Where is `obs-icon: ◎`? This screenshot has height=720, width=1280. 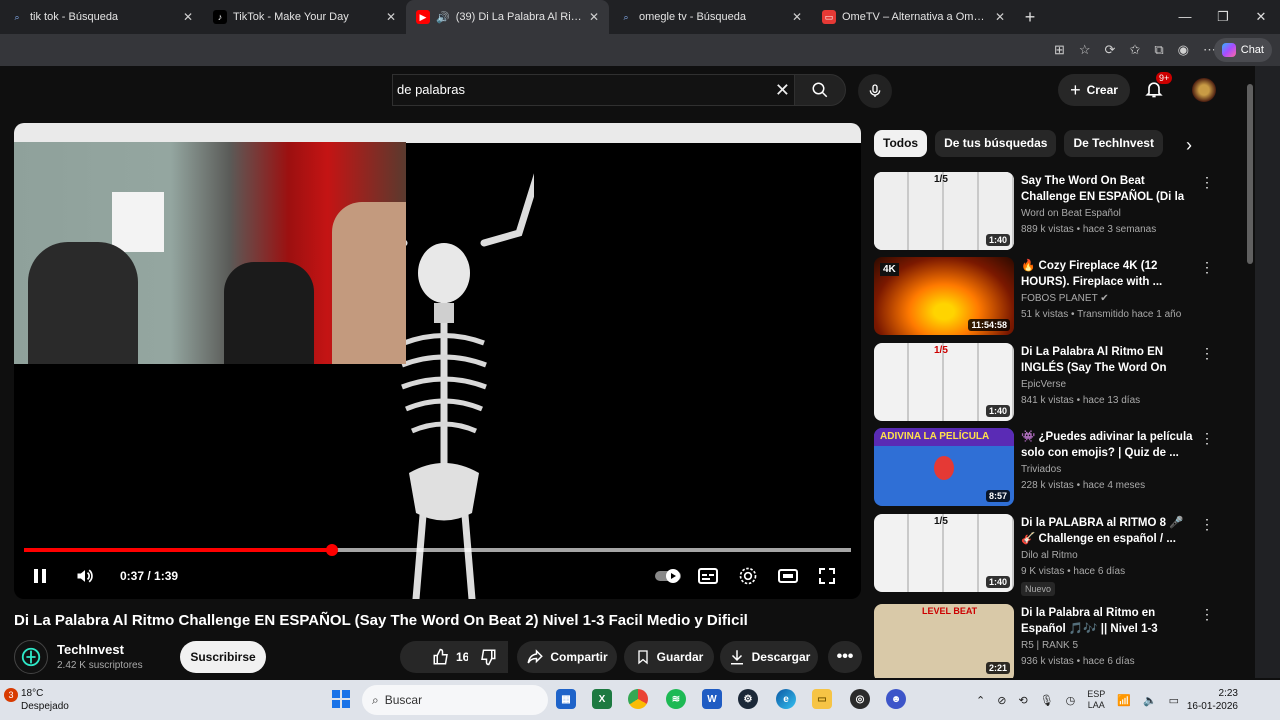
obs-icon: ◎ is located at coordinates (860, 699).